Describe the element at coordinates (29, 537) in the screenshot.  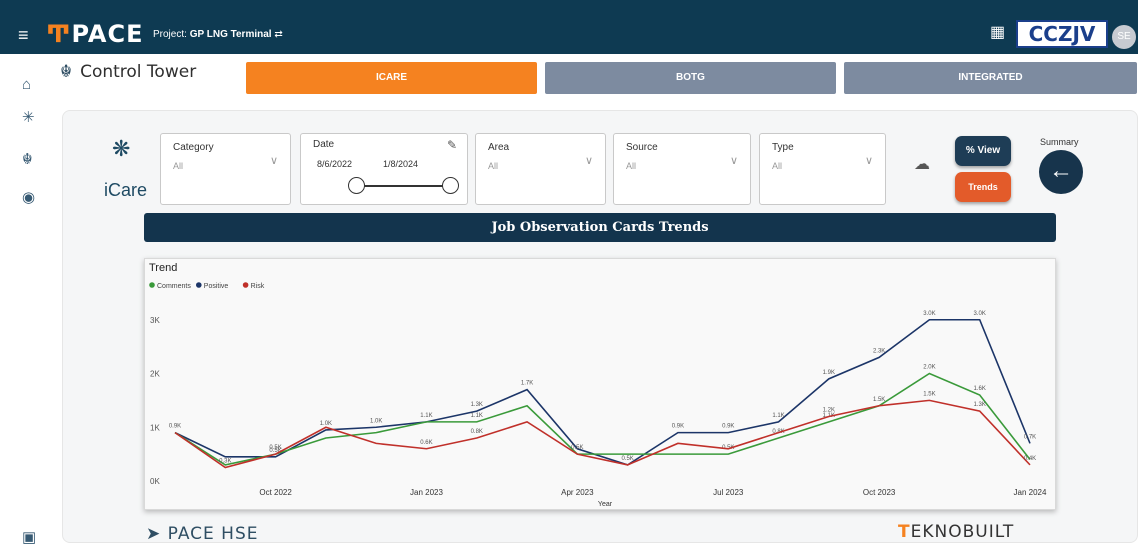
I see `settings-bottom-icon: ▣` at that location.